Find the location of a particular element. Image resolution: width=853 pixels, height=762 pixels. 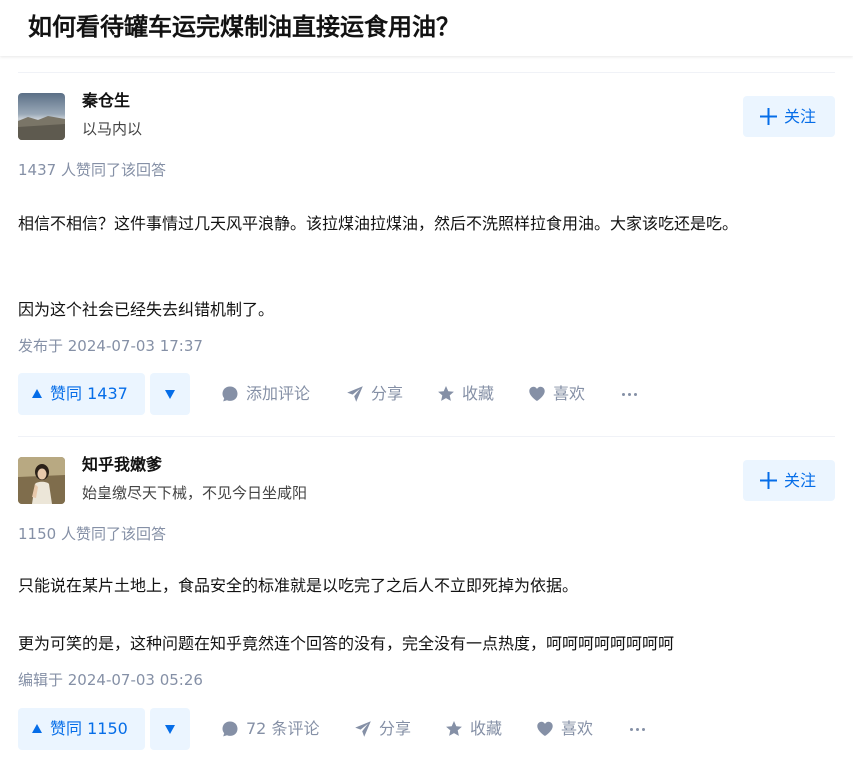

vote-up-button: 赞同 1150 is located at coordinates (81, 729).